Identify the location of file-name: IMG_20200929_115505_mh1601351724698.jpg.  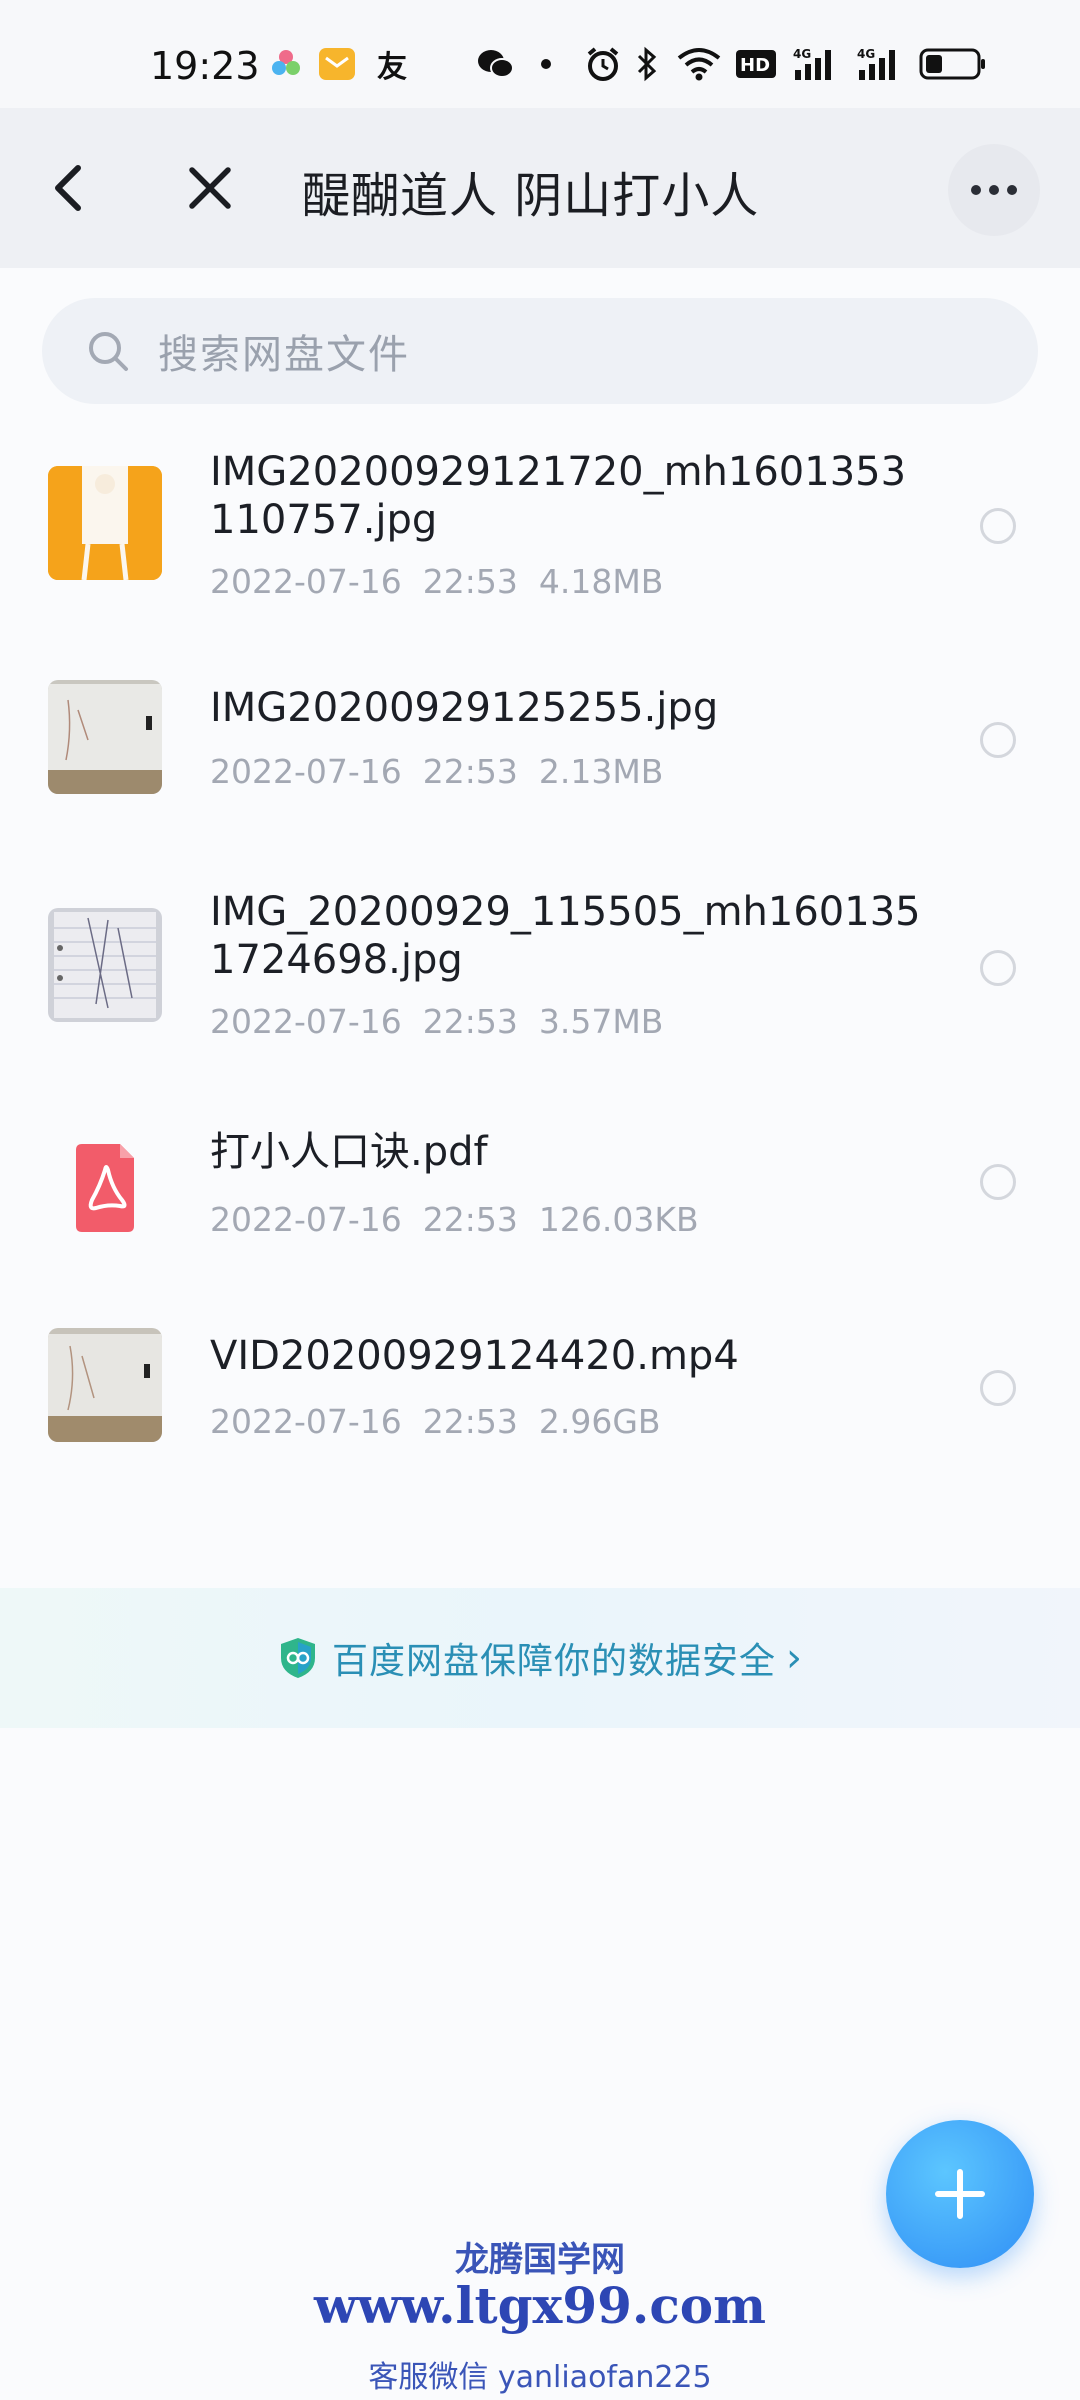
(565, 936).